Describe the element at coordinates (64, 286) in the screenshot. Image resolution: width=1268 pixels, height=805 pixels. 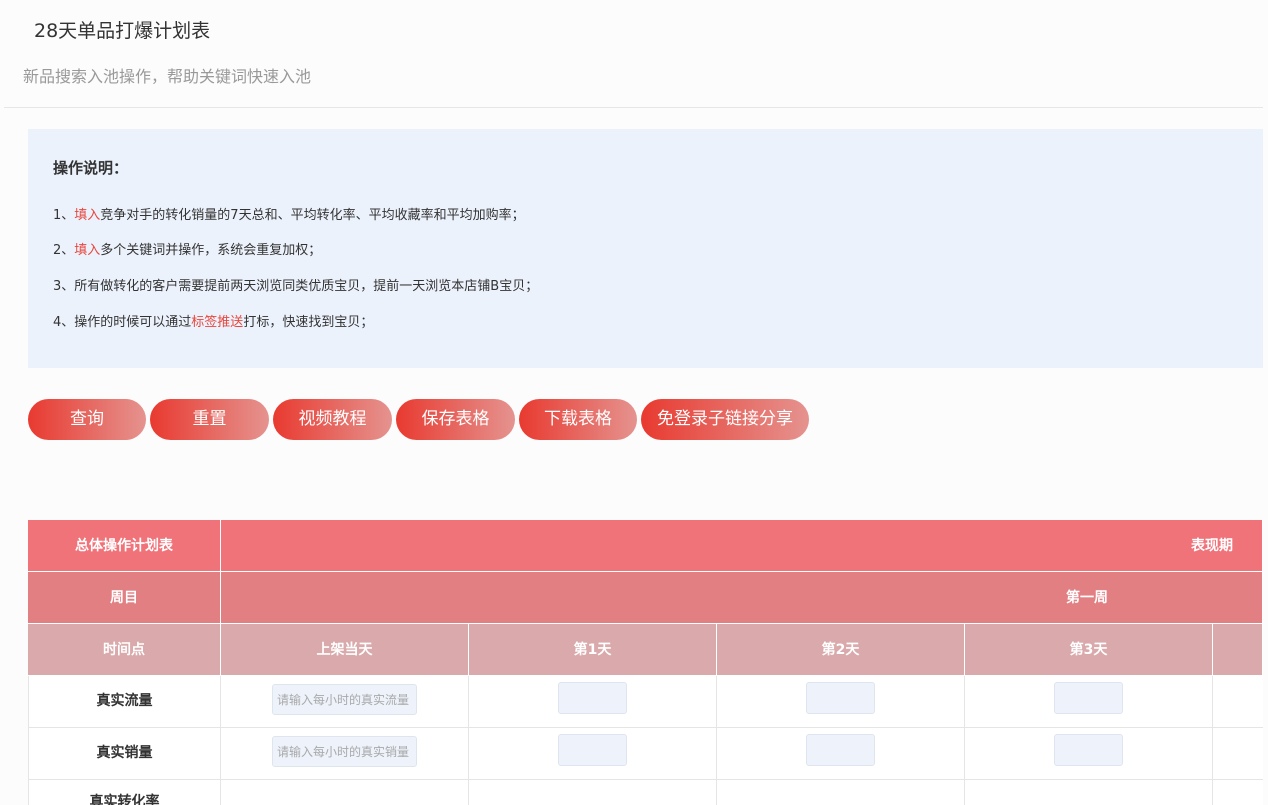
I see `instruction-num: 3、` at that location.